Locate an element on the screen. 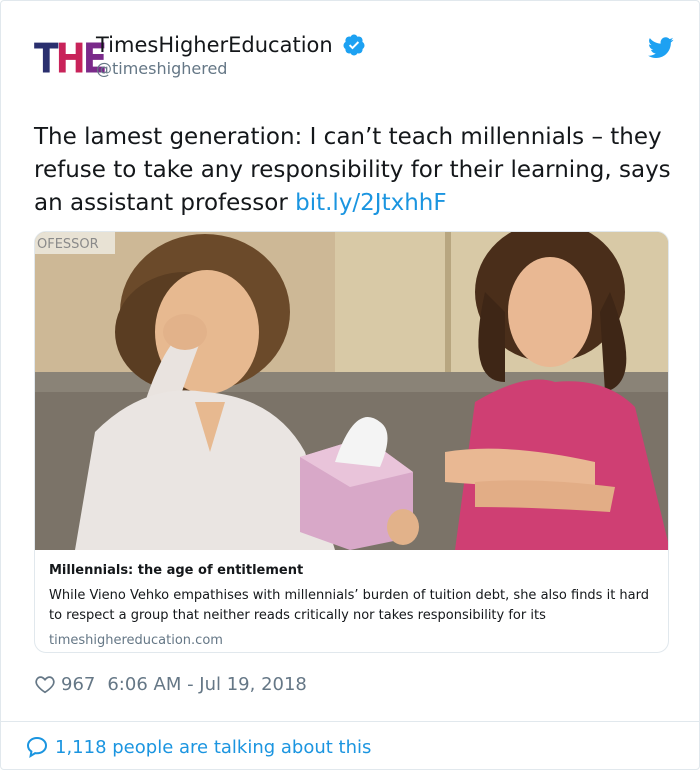 The width and height of the screenshot is (700, 770). avatar-letter-h: H is located at coordinates (70, 59).